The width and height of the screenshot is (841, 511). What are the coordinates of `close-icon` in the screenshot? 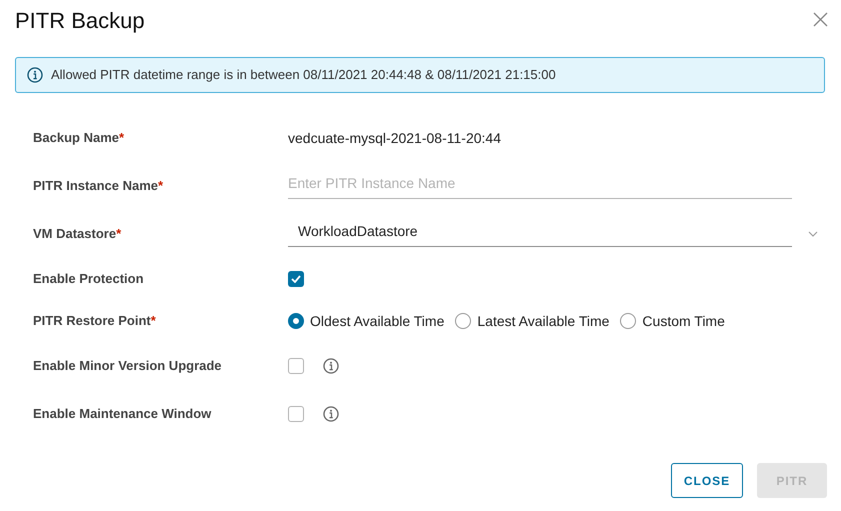 It's located at (820, 19).